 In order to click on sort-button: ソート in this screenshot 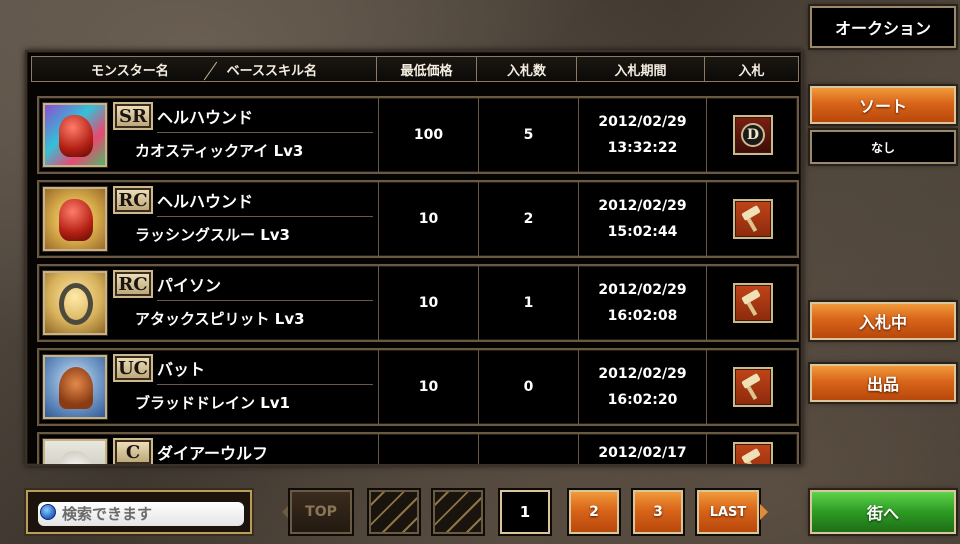, I will do `click(883, 105)`.